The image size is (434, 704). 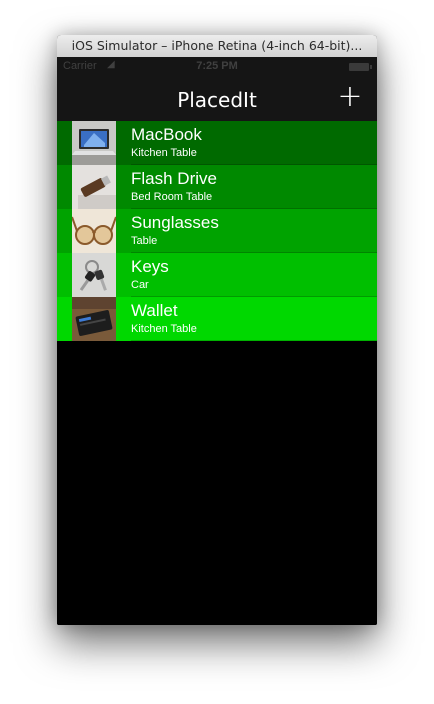 What do you see at coordinates (140, 285) in the screenshot?
I see `item-place: Car` at bounding box center [140, 285].